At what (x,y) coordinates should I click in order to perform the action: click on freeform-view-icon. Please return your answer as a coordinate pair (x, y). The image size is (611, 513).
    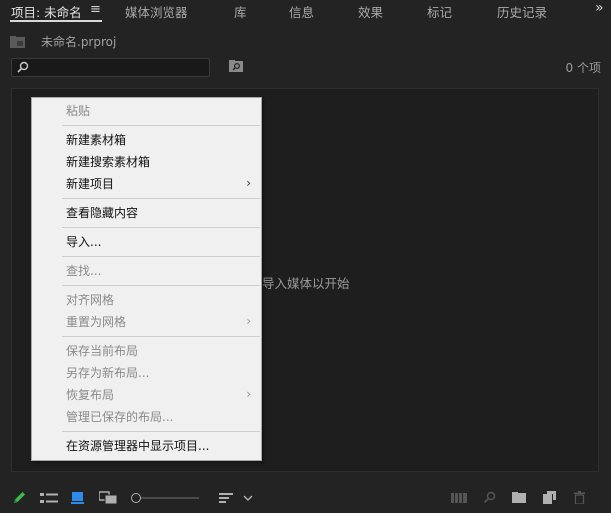
    Looking at the image, I should click on (109, 498).